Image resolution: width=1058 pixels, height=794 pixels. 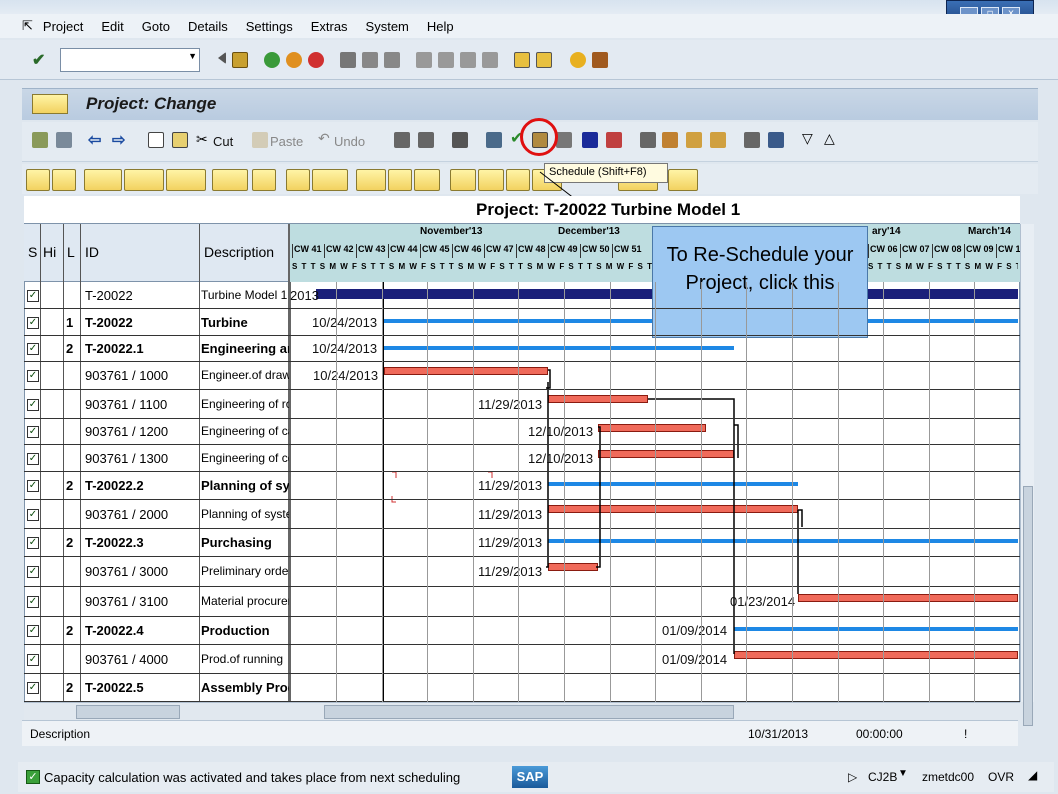 What do you see at coordinates (239, 252) in the screenshot?
I see `col-description: Description` at bounding box center [239, 252].